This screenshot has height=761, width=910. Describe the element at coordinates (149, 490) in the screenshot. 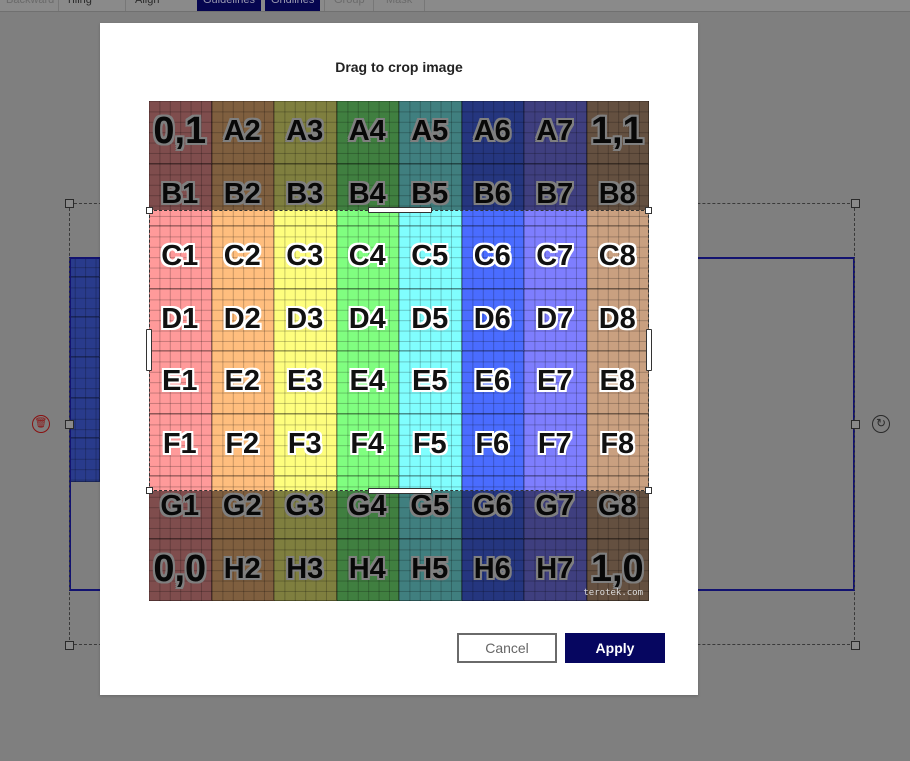

I see `crop-handle-bottom-left` at that location.